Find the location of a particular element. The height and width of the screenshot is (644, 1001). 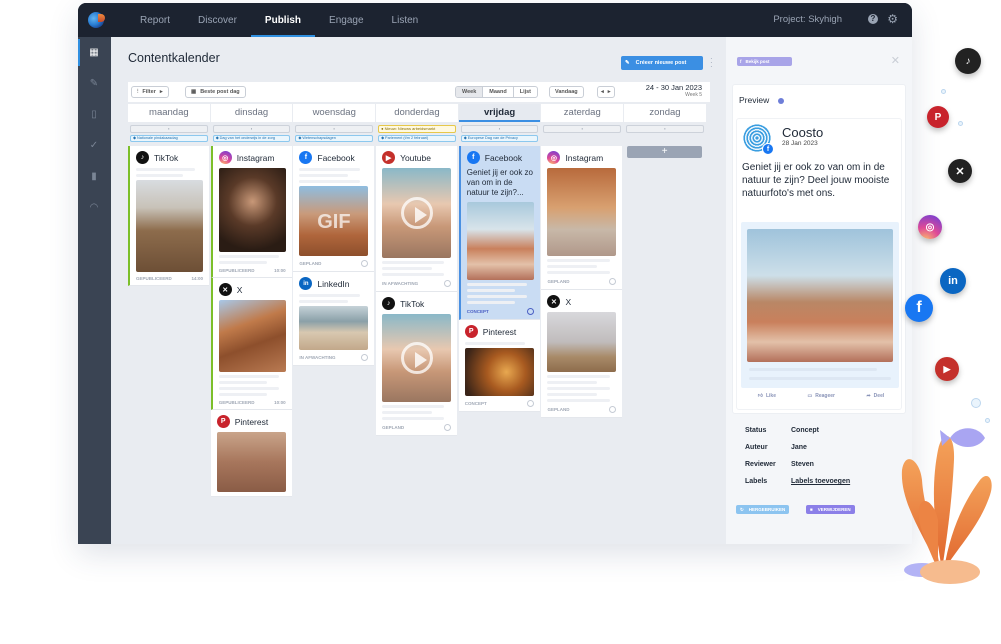

view-week: Week is located at coordinates (470, 92).